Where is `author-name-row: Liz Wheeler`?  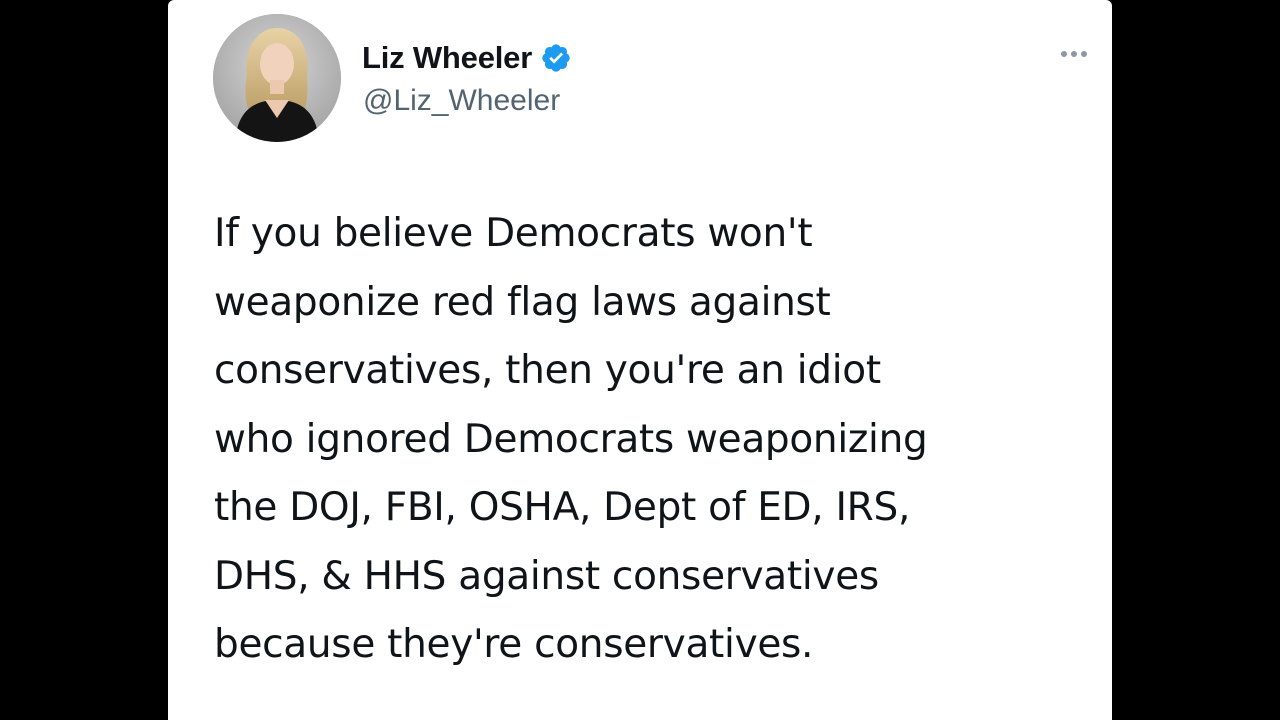 author-name-row: Liz Wheeler is located at coordinates (467, 58).